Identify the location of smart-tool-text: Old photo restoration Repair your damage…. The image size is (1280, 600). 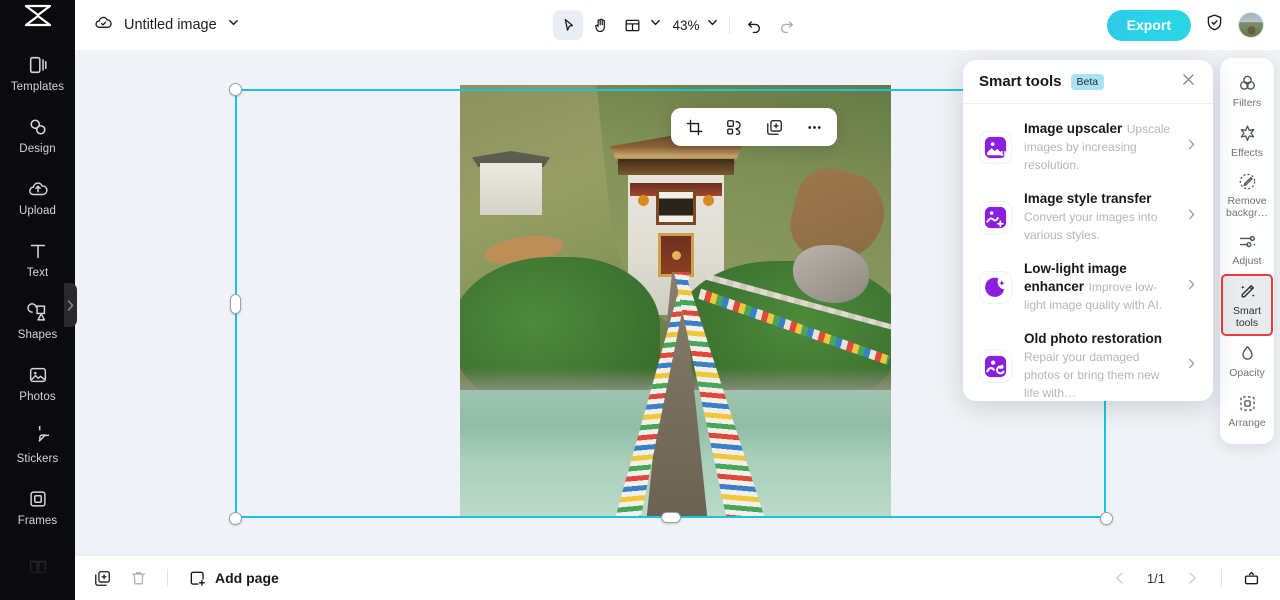
(1098, 365).